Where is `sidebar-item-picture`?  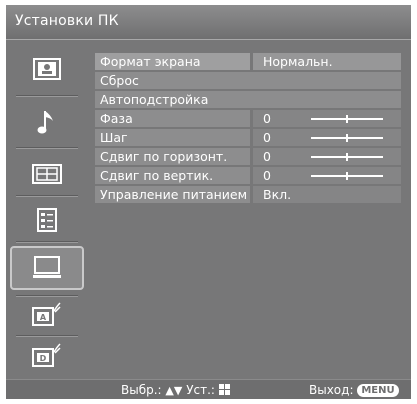 sidebar-item-picture is located at coordinates (47, 69).